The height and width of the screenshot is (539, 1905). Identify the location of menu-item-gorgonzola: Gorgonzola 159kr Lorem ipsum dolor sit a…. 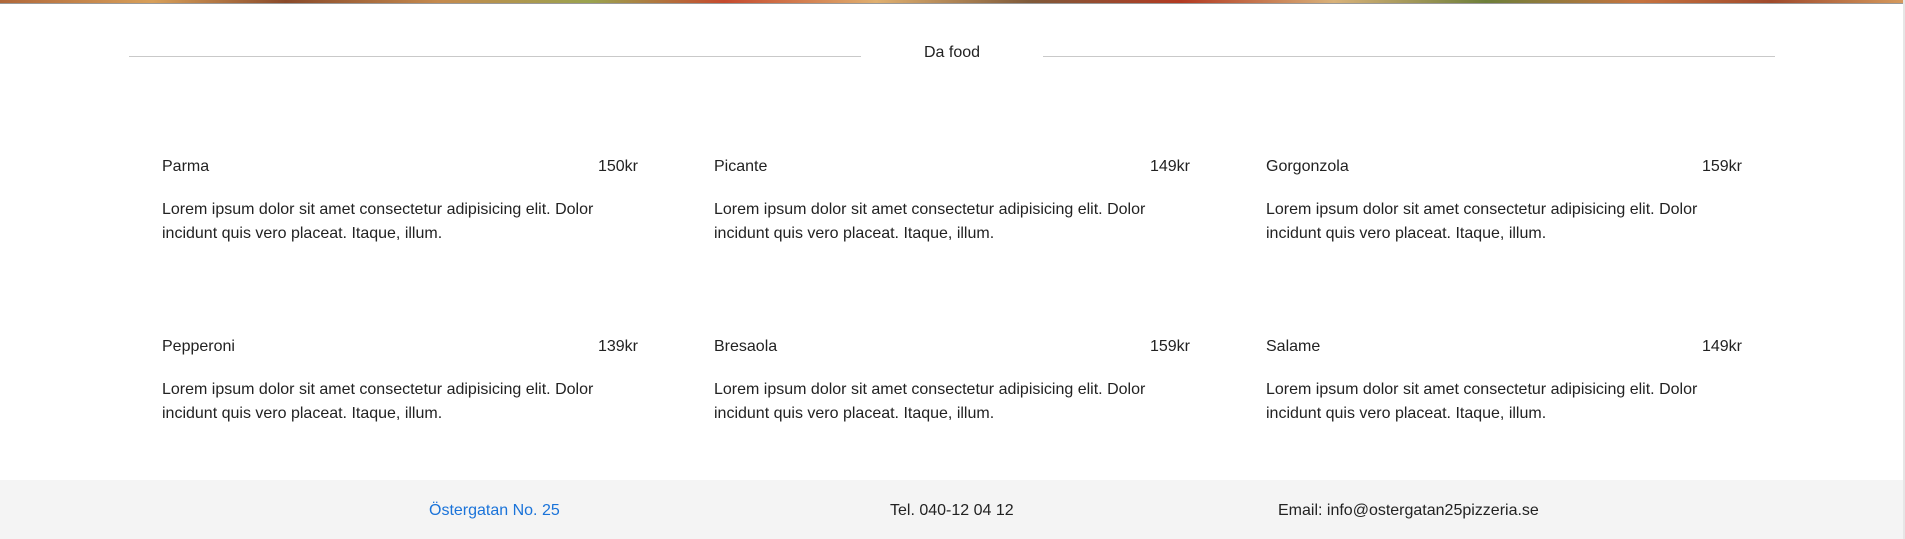
(1504, 202).